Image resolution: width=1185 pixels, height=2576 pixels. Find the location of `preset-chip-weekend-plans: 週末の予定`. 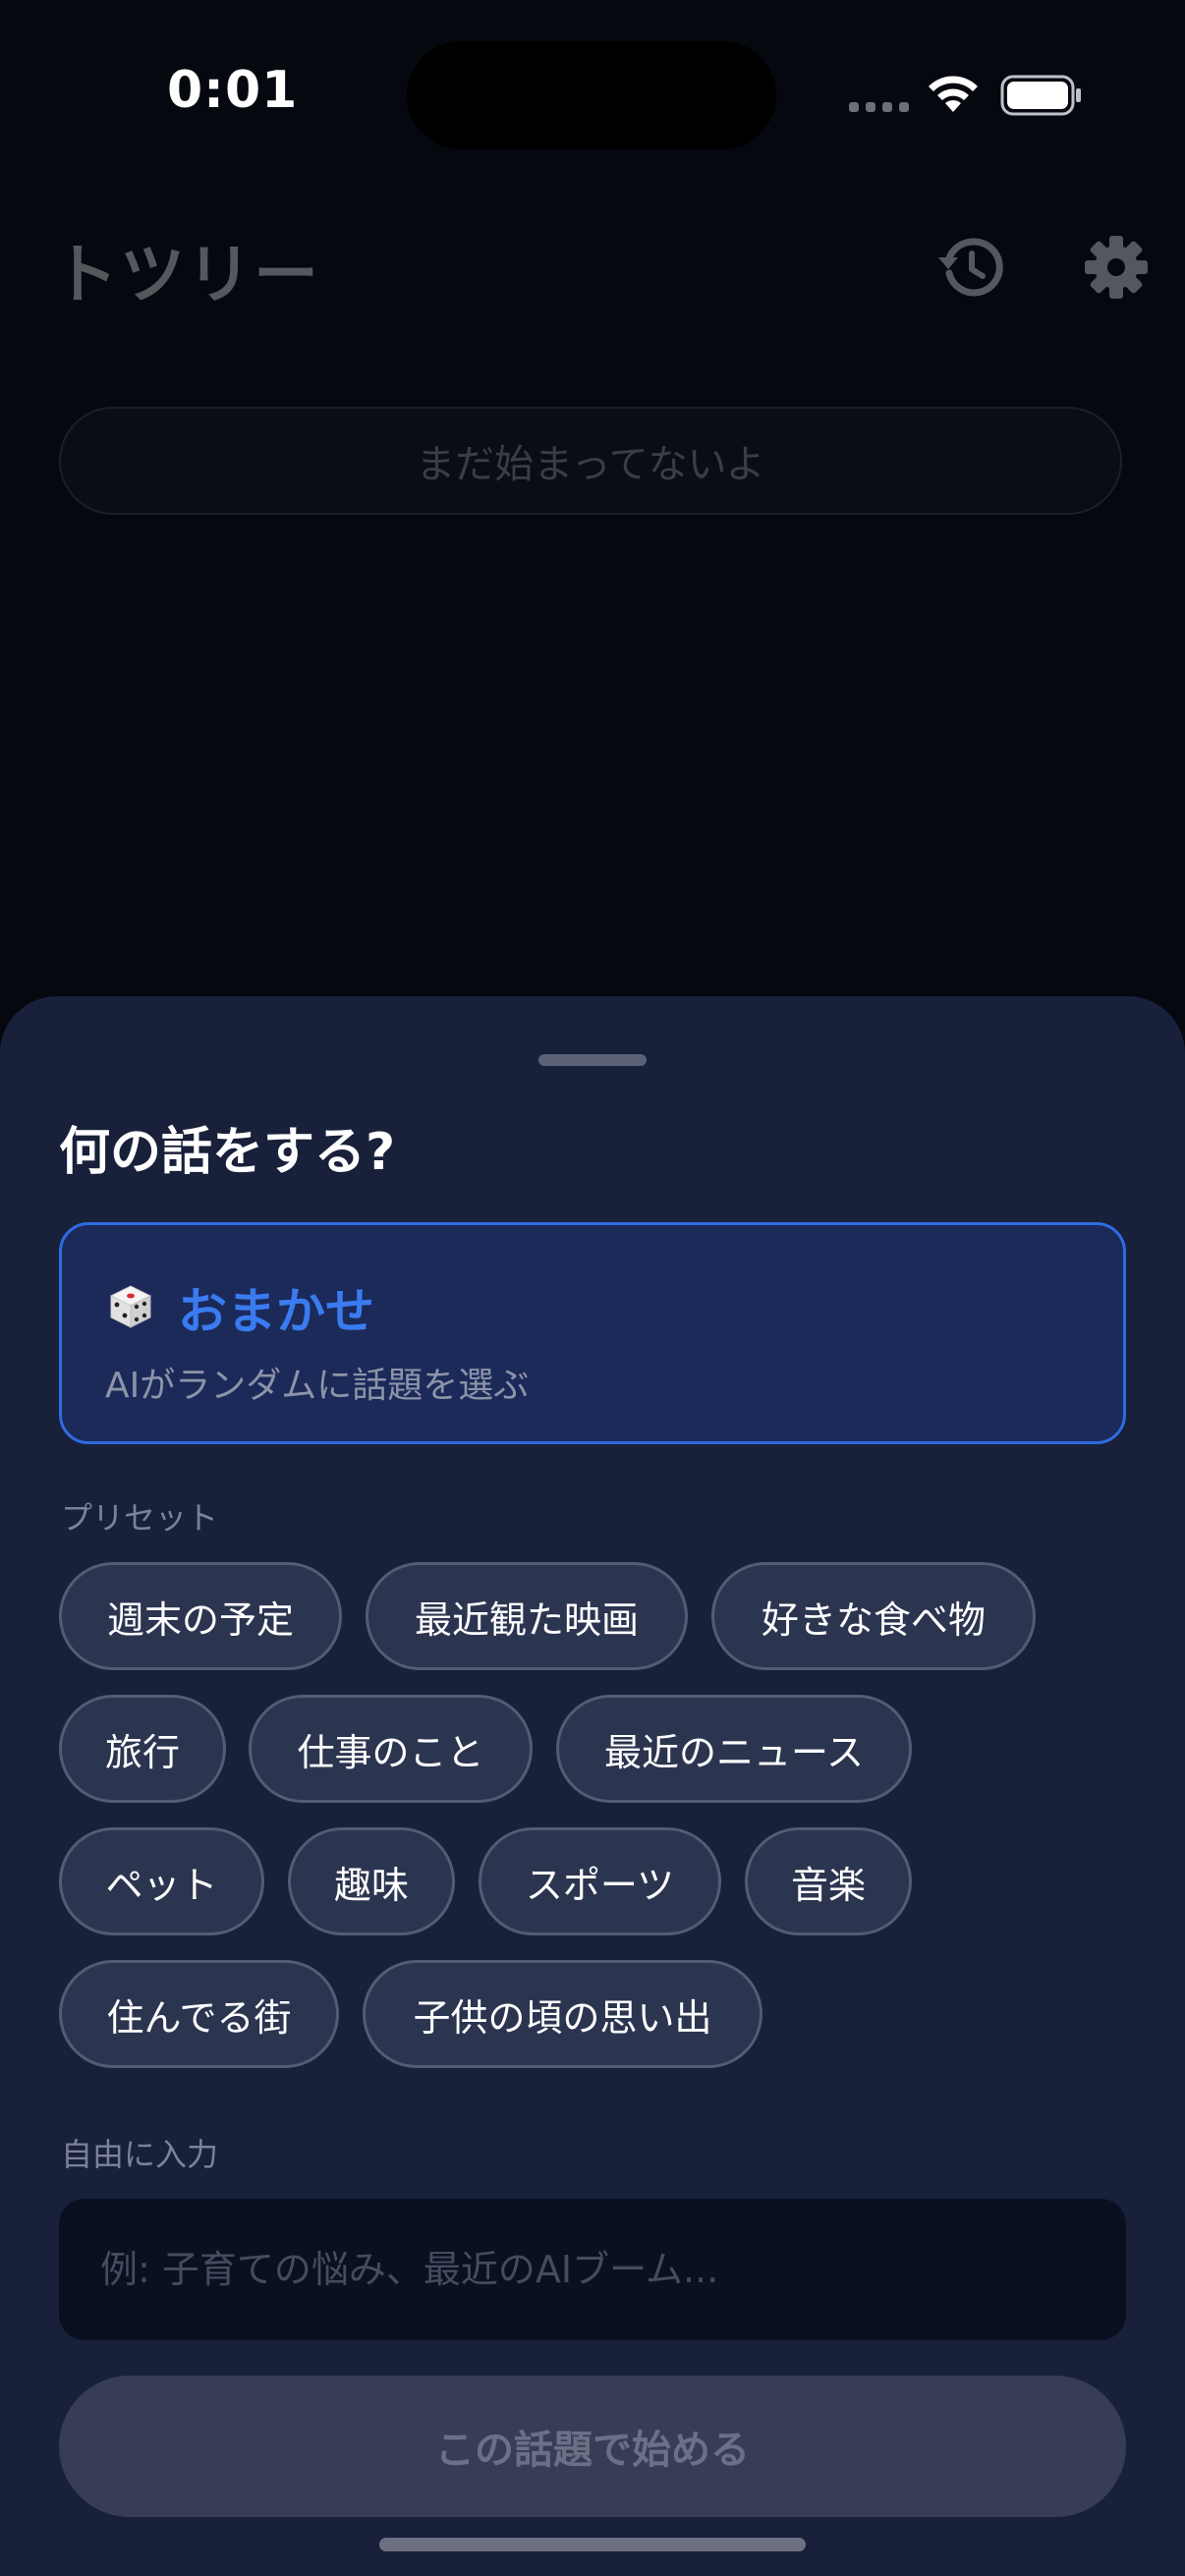

preset-chip-weekend-plans: 週末の予定 is located at coordinates (200, 1616).